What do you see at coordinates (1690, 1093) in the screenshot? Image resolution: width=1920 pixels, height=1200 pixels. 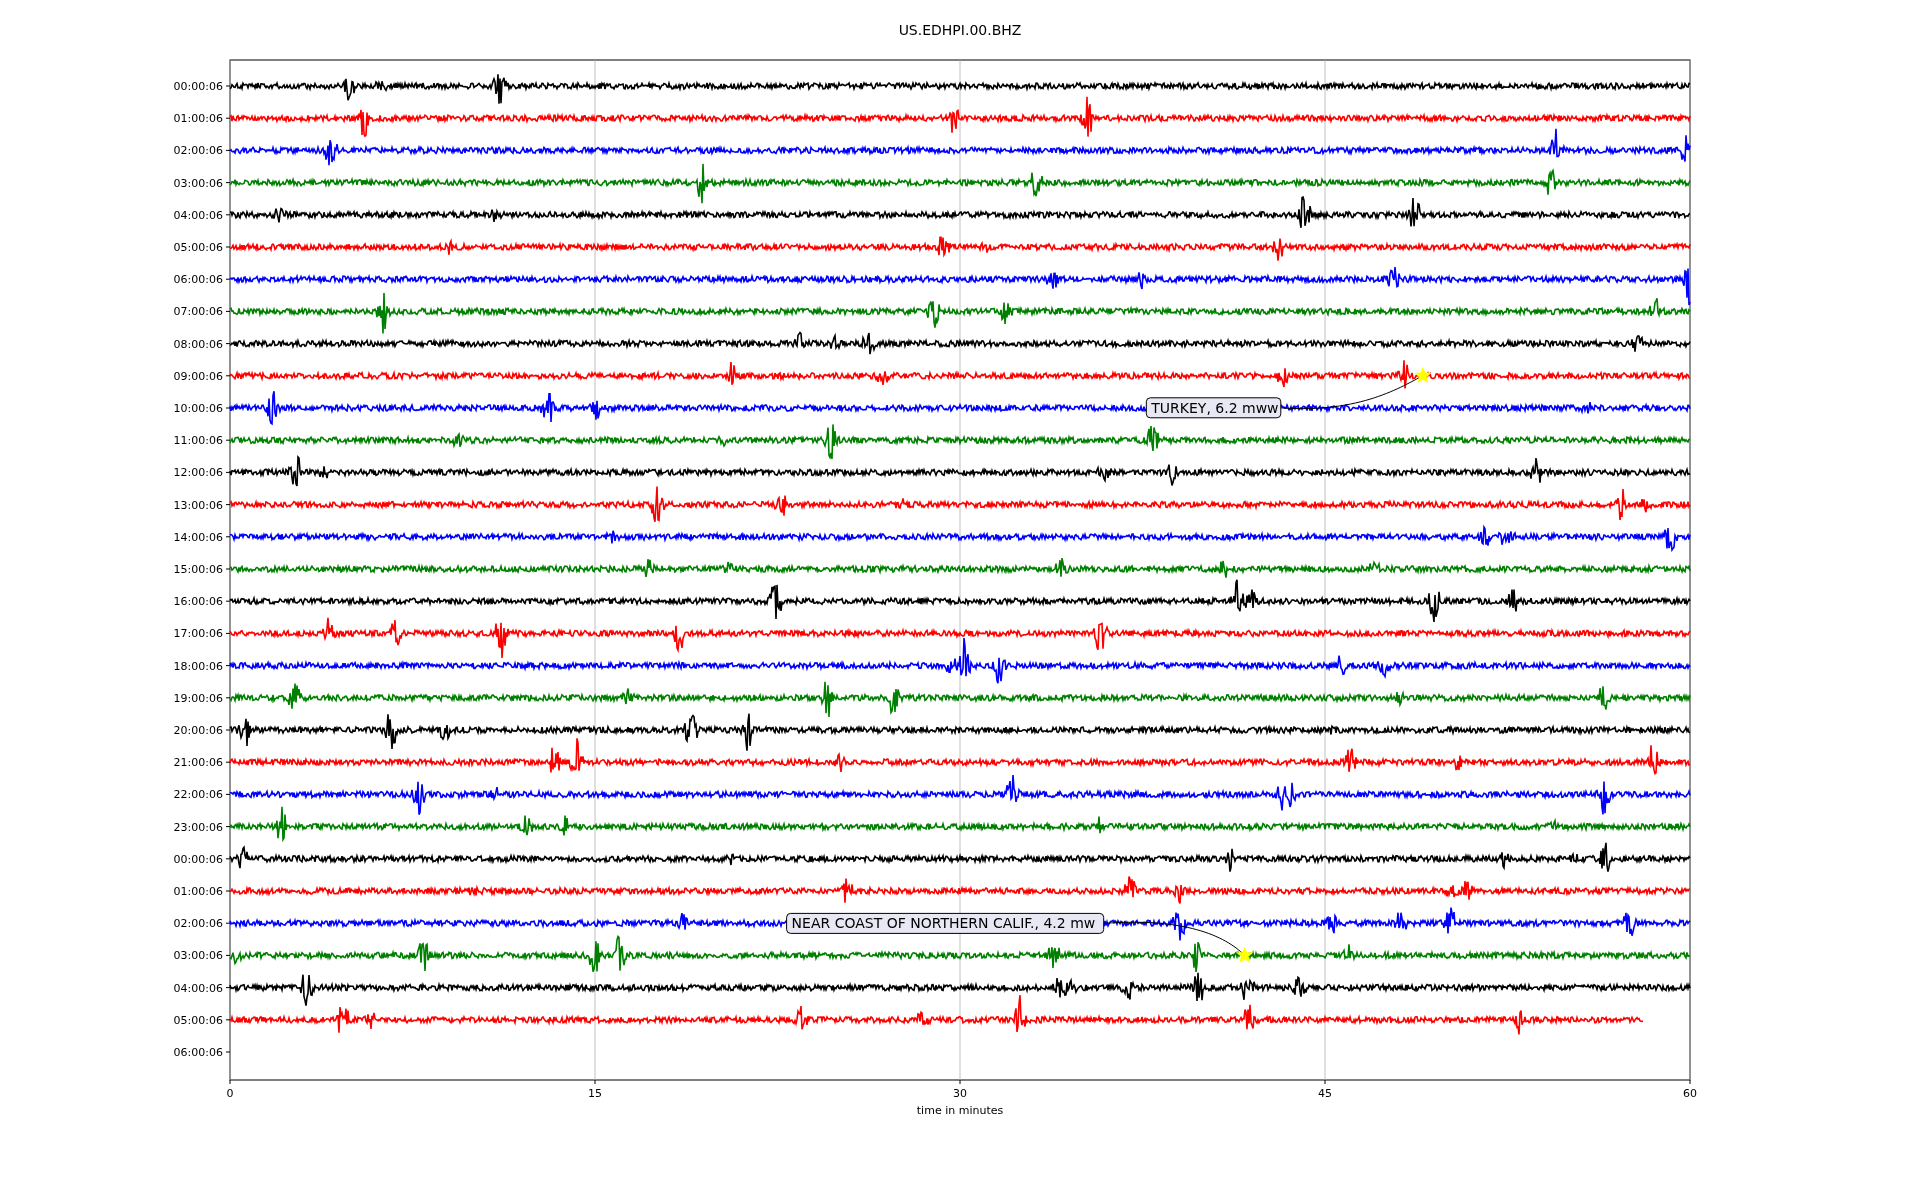 I see `axis-tick-label: 60` at bounding box center [1690, 1093].